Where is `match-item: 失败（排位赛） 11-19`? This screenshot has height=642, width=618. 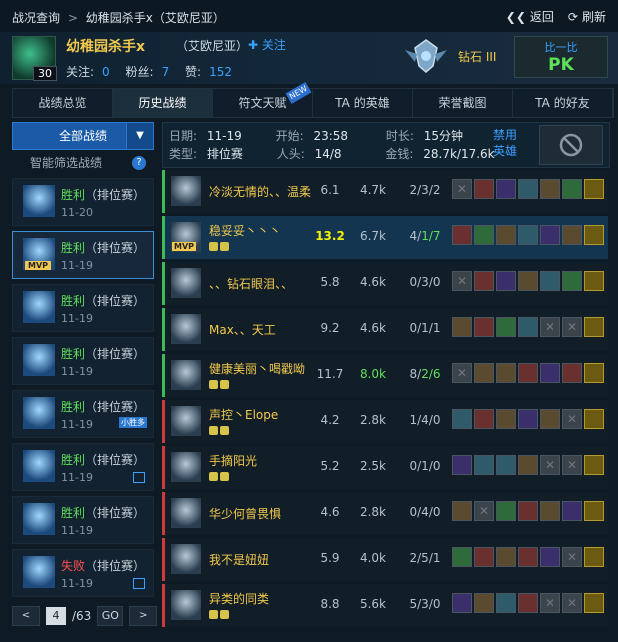
match-item: 失败（排位赛） 11-19 is located at coordinates (83, 573).